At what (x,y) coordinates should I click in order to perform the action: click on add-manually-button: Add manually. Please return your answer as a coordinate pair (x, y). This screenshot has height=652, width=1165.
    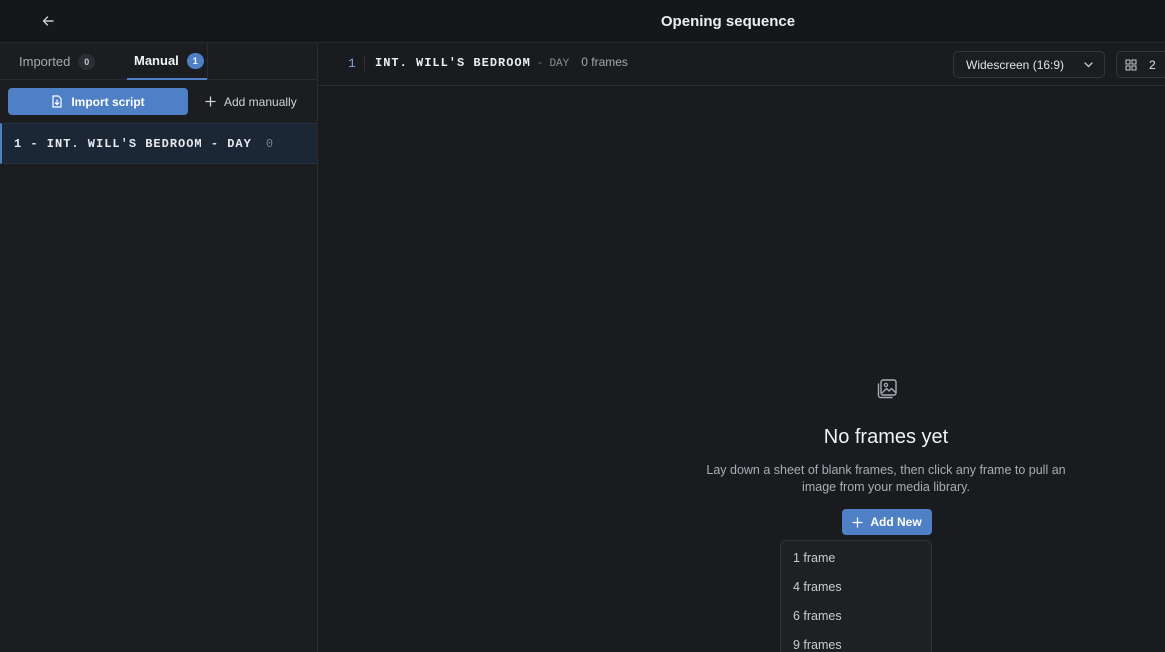
    Looking at the image, I should click on (251, 101).